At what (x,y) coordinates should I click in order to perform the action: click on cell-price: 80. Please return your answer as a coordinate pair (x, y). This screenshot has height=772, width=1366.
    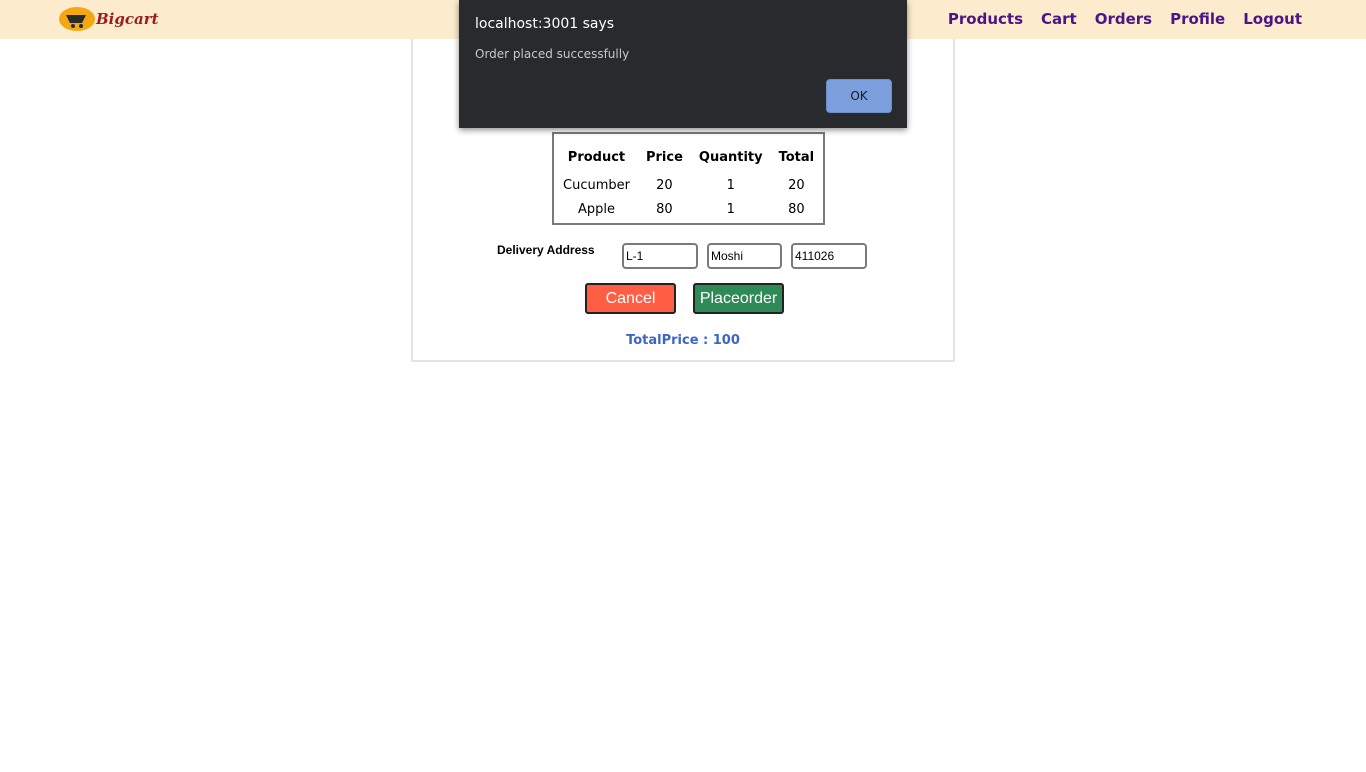
    Looking at the image, I should click on (664, 209).